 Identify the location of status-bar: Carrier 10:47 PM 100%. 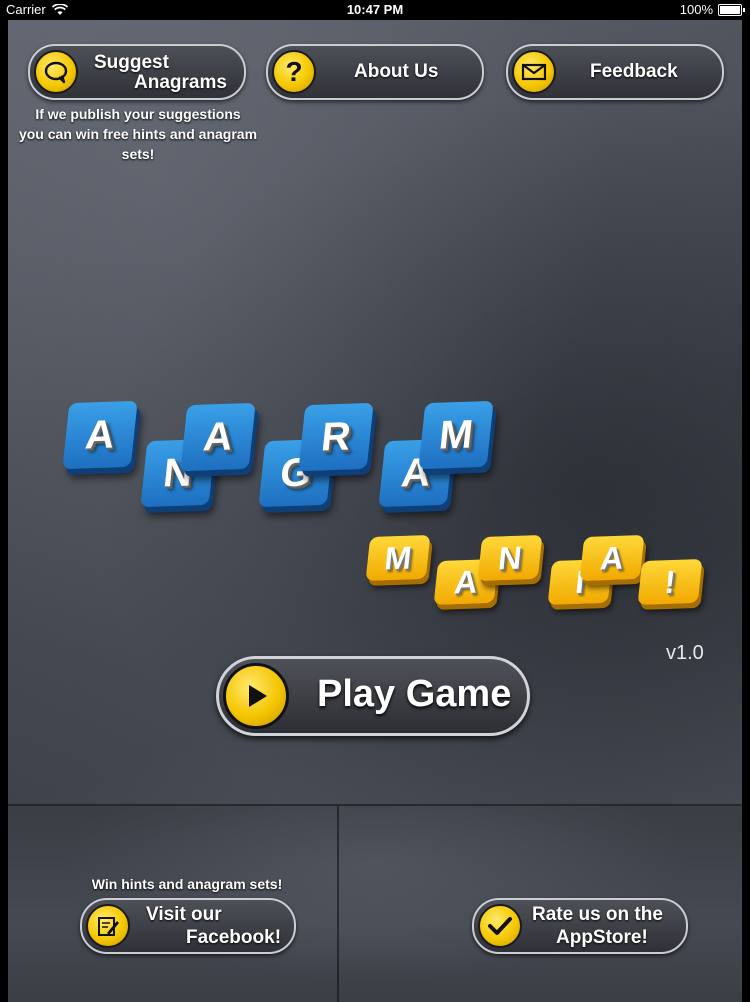
(375, 10).